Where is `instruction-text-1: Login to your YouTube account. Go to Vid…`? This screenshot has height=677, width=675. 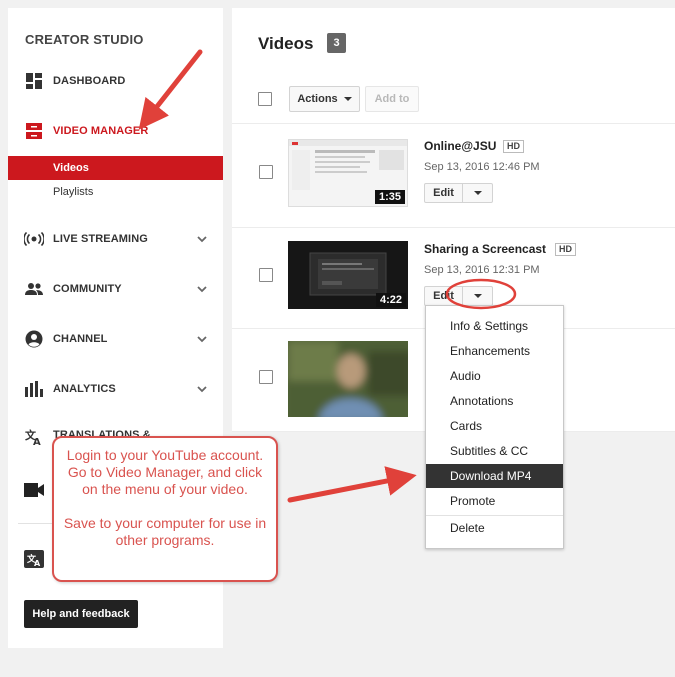
instruction-text-1: Login to your YouTube account. Go to Vid… is located at coordinates (165, 472).